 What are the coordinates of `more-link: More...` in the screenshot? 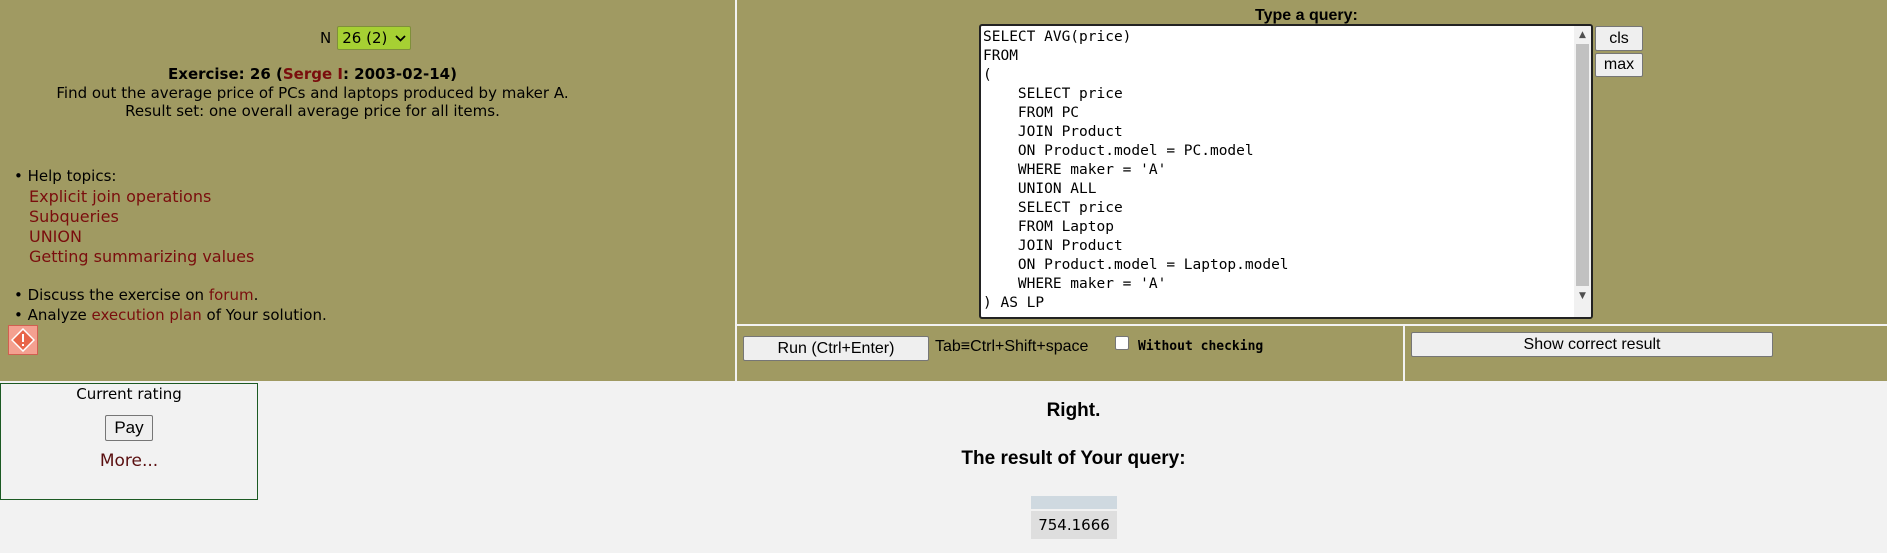 It's located at (129, 461).